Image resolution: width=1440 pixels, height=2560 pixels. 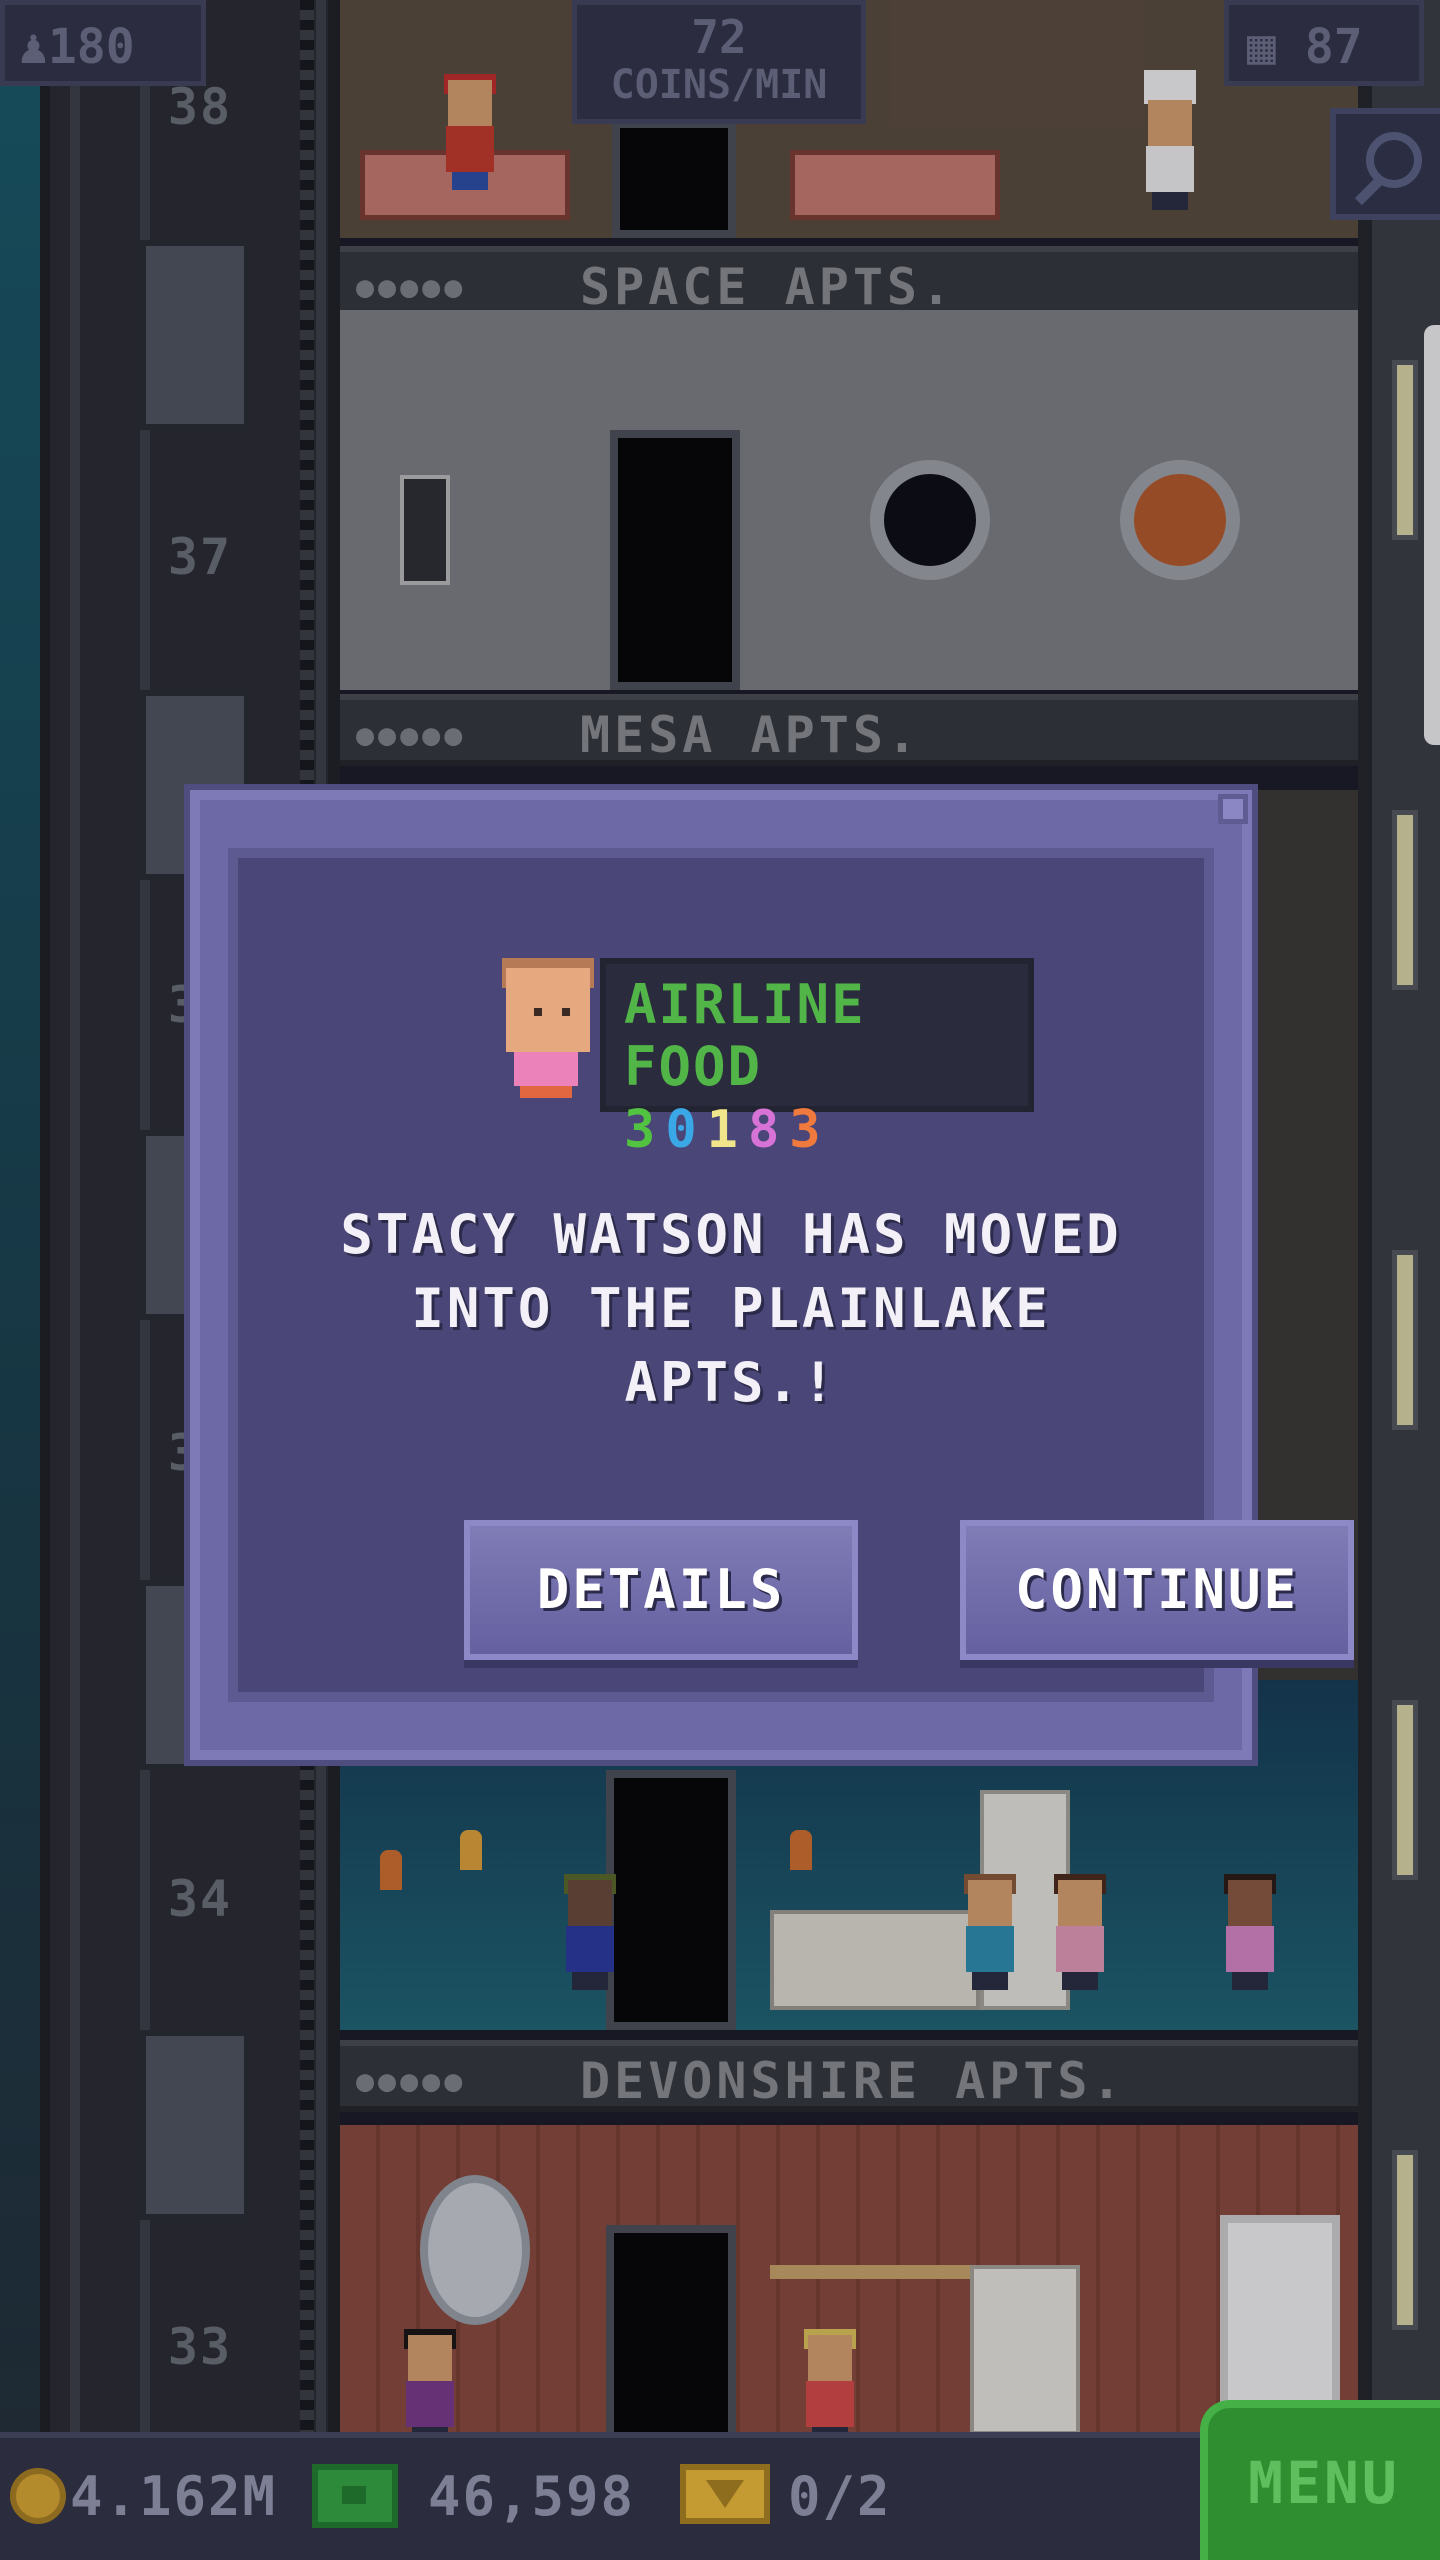 I want to click on bux-icon, so click(x=355, y=2496).